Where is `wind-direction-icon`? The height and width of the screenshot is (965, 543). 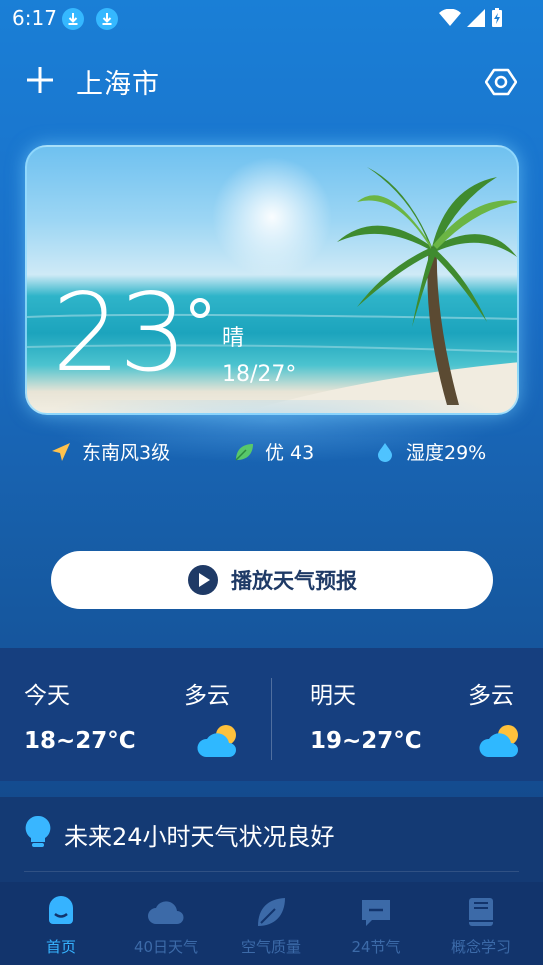
wind-direction-icon is located at coordinates (61, 451).